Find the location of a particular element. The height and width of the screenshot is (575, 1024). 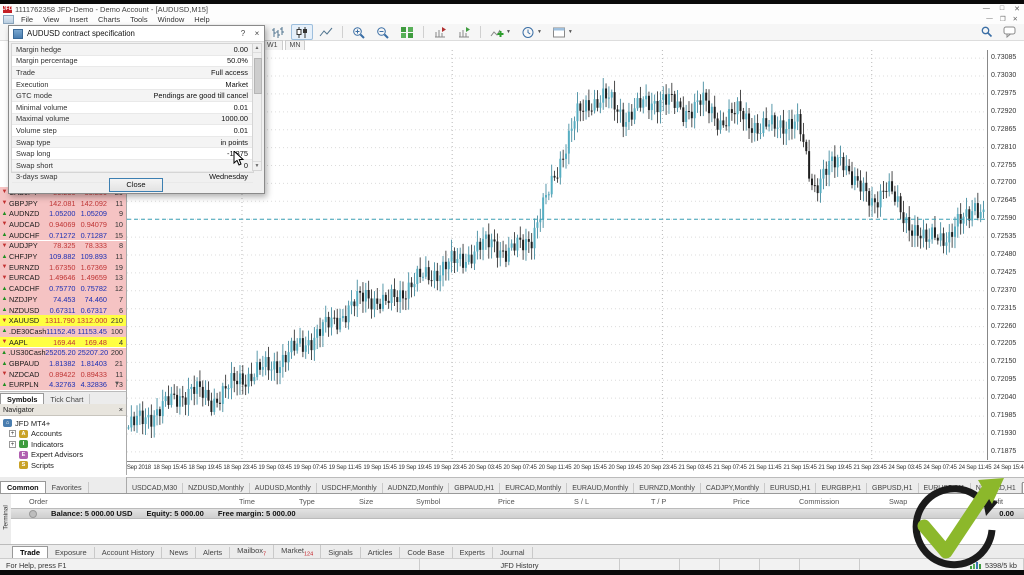

terminal-tab-alerts: Alerts is located at coordinates (213, 552).